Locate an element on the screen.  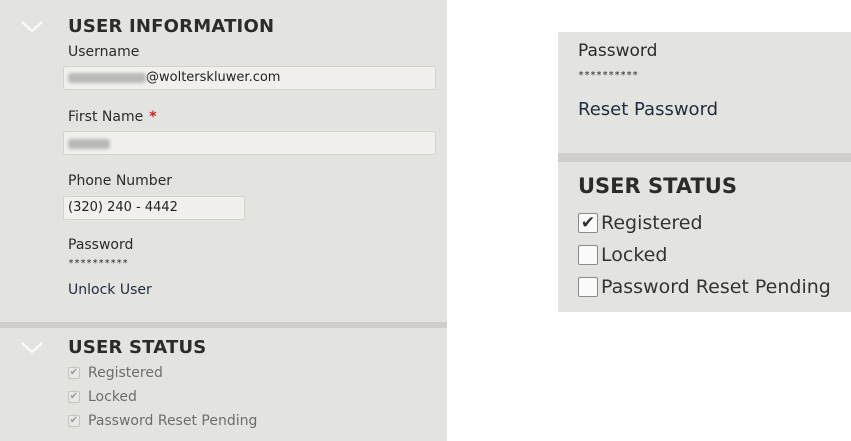
user-information-title: USER INFORMATION is located at coordinates (171, 26).